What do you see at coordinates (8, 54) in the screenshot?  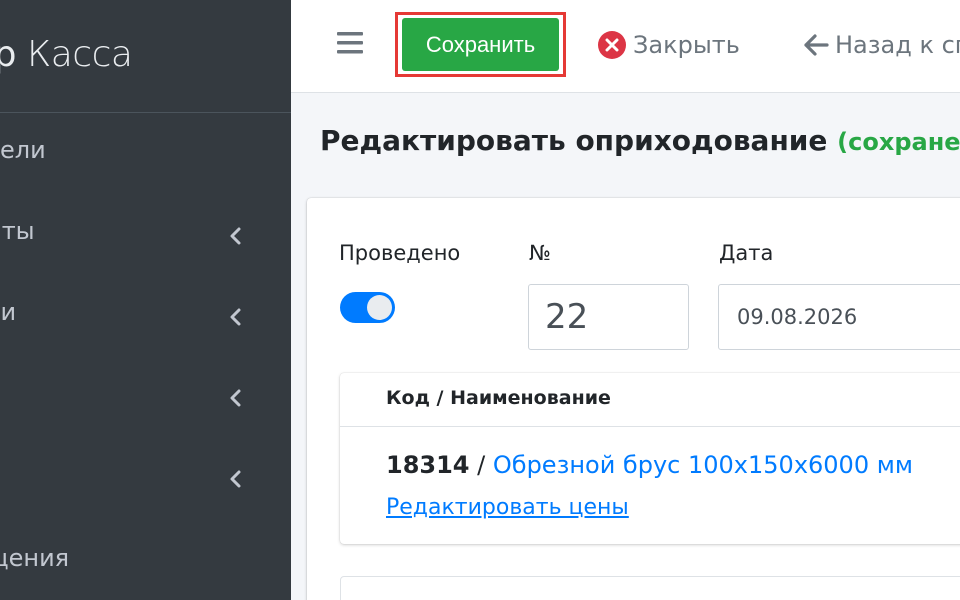 I see `brand-name-part1: ер` at bounding box center [8, 54].